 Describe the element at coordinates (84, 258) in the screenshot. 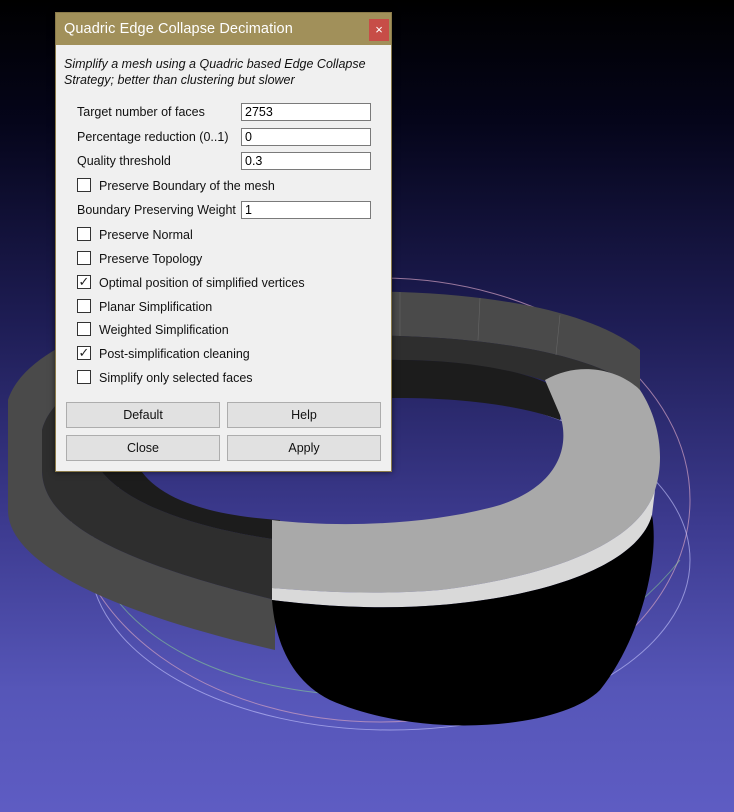

I see `preserve-topology-checkbox` at that location.